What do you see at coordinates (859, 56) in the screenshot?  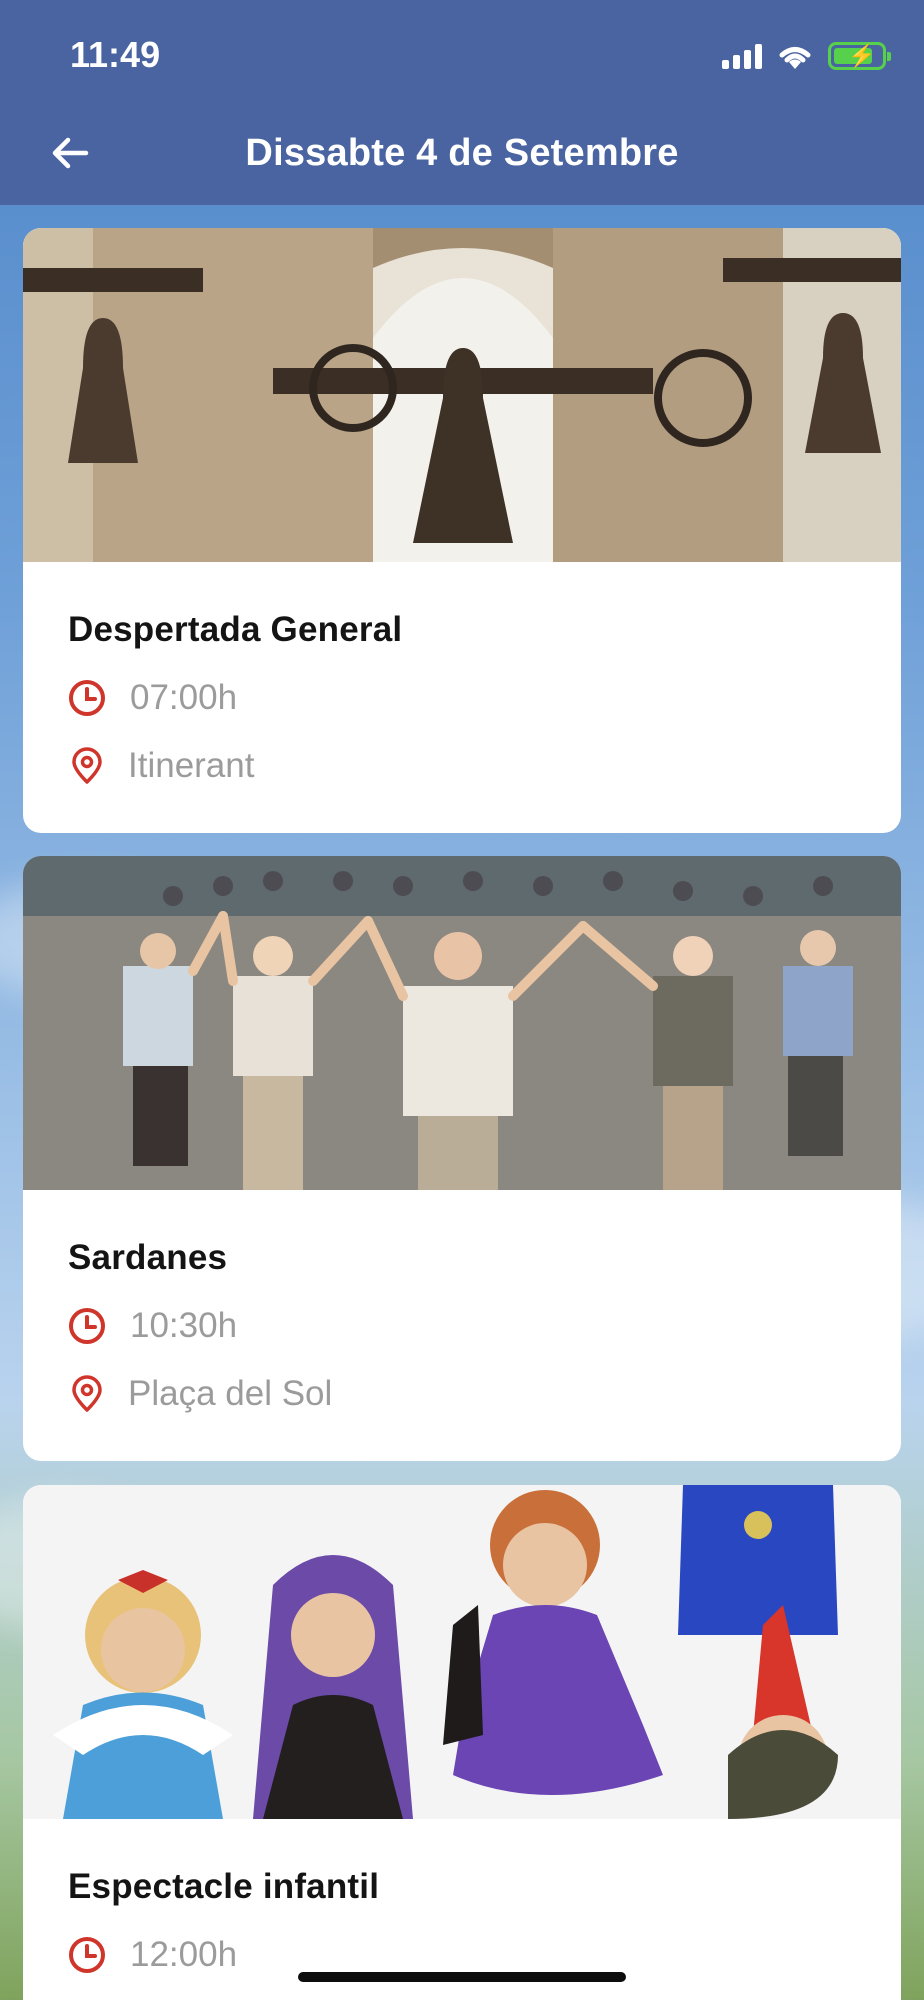 I see `battery-charging-icon: ⚡` at bounding box center [859, 56].